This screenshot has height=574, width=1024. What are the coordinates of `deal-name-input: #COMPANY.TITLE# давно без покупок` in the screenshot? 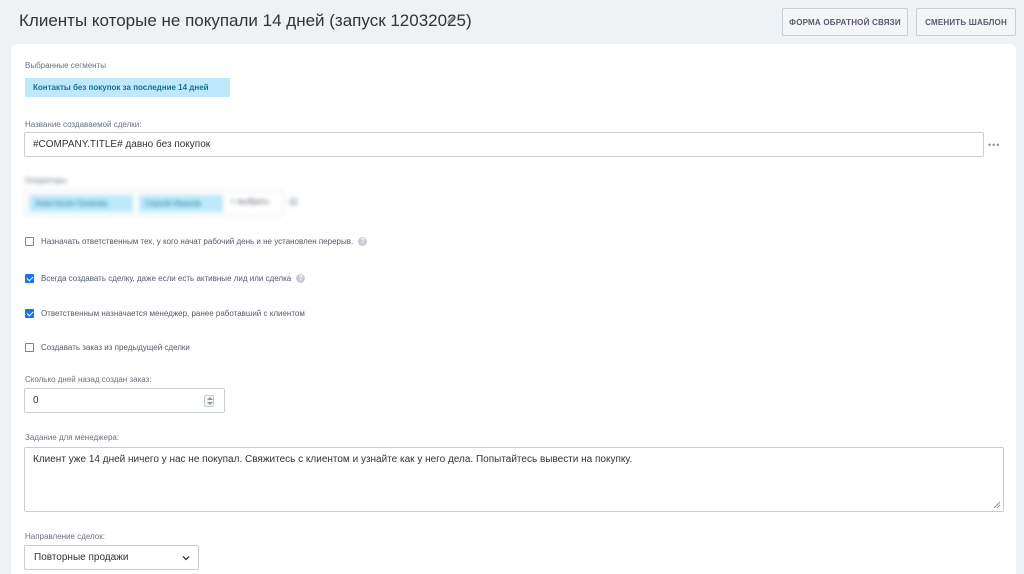 It's located at (504, 144).